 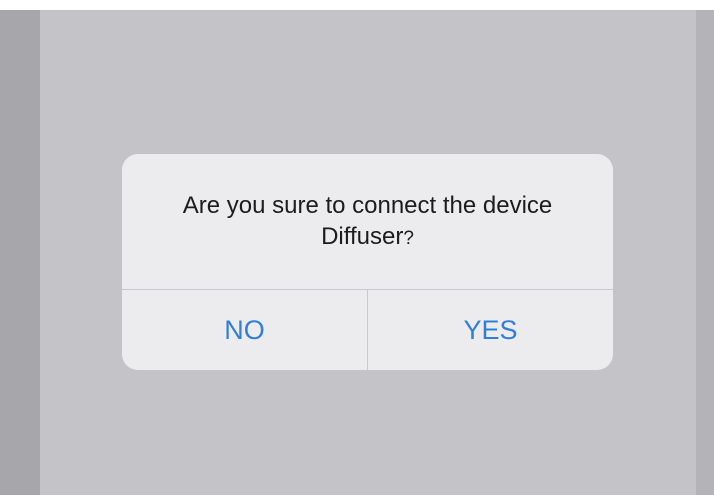 I want to click on dialog-message-line2: Diffuser ?, so click(x=367, y=237).